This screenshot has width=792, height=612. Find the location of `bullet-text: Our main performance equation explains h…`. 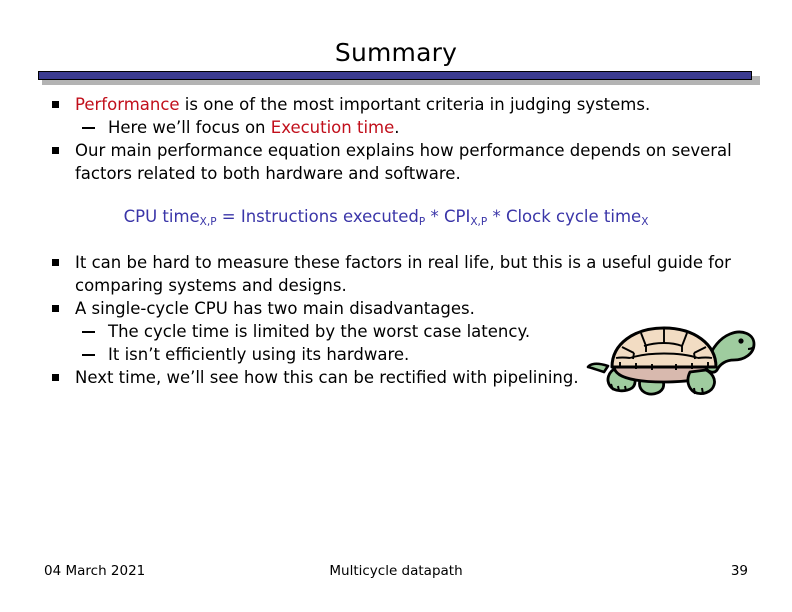

bullet-text: Our main performance equation explains h… is located at coordinates (403, 162).